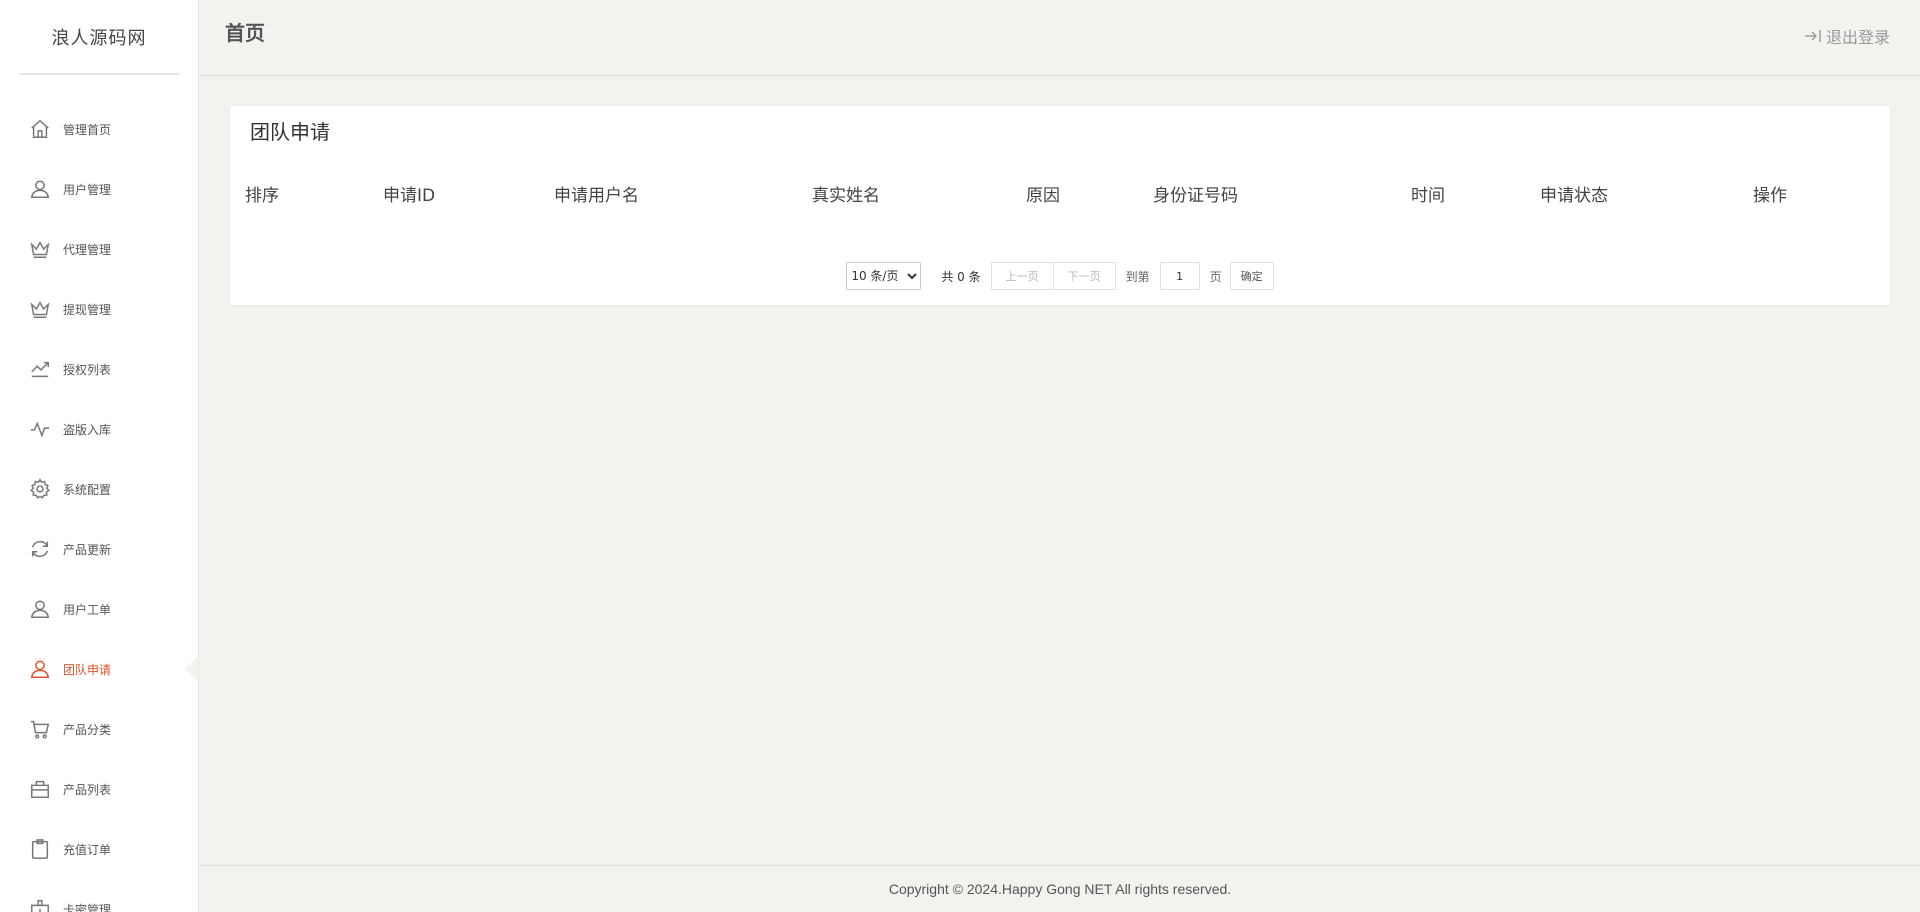 This screenshot has width=1920, height=912. I want to click on sidebar-item-agents: 代理管理, so click(99, 249).